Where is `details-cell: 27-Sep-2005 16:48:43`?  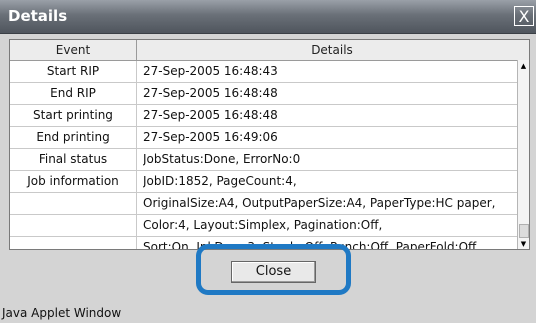 details-cell: 27-Sep-2005 16:48:43 is located at coordinates (210, 71).